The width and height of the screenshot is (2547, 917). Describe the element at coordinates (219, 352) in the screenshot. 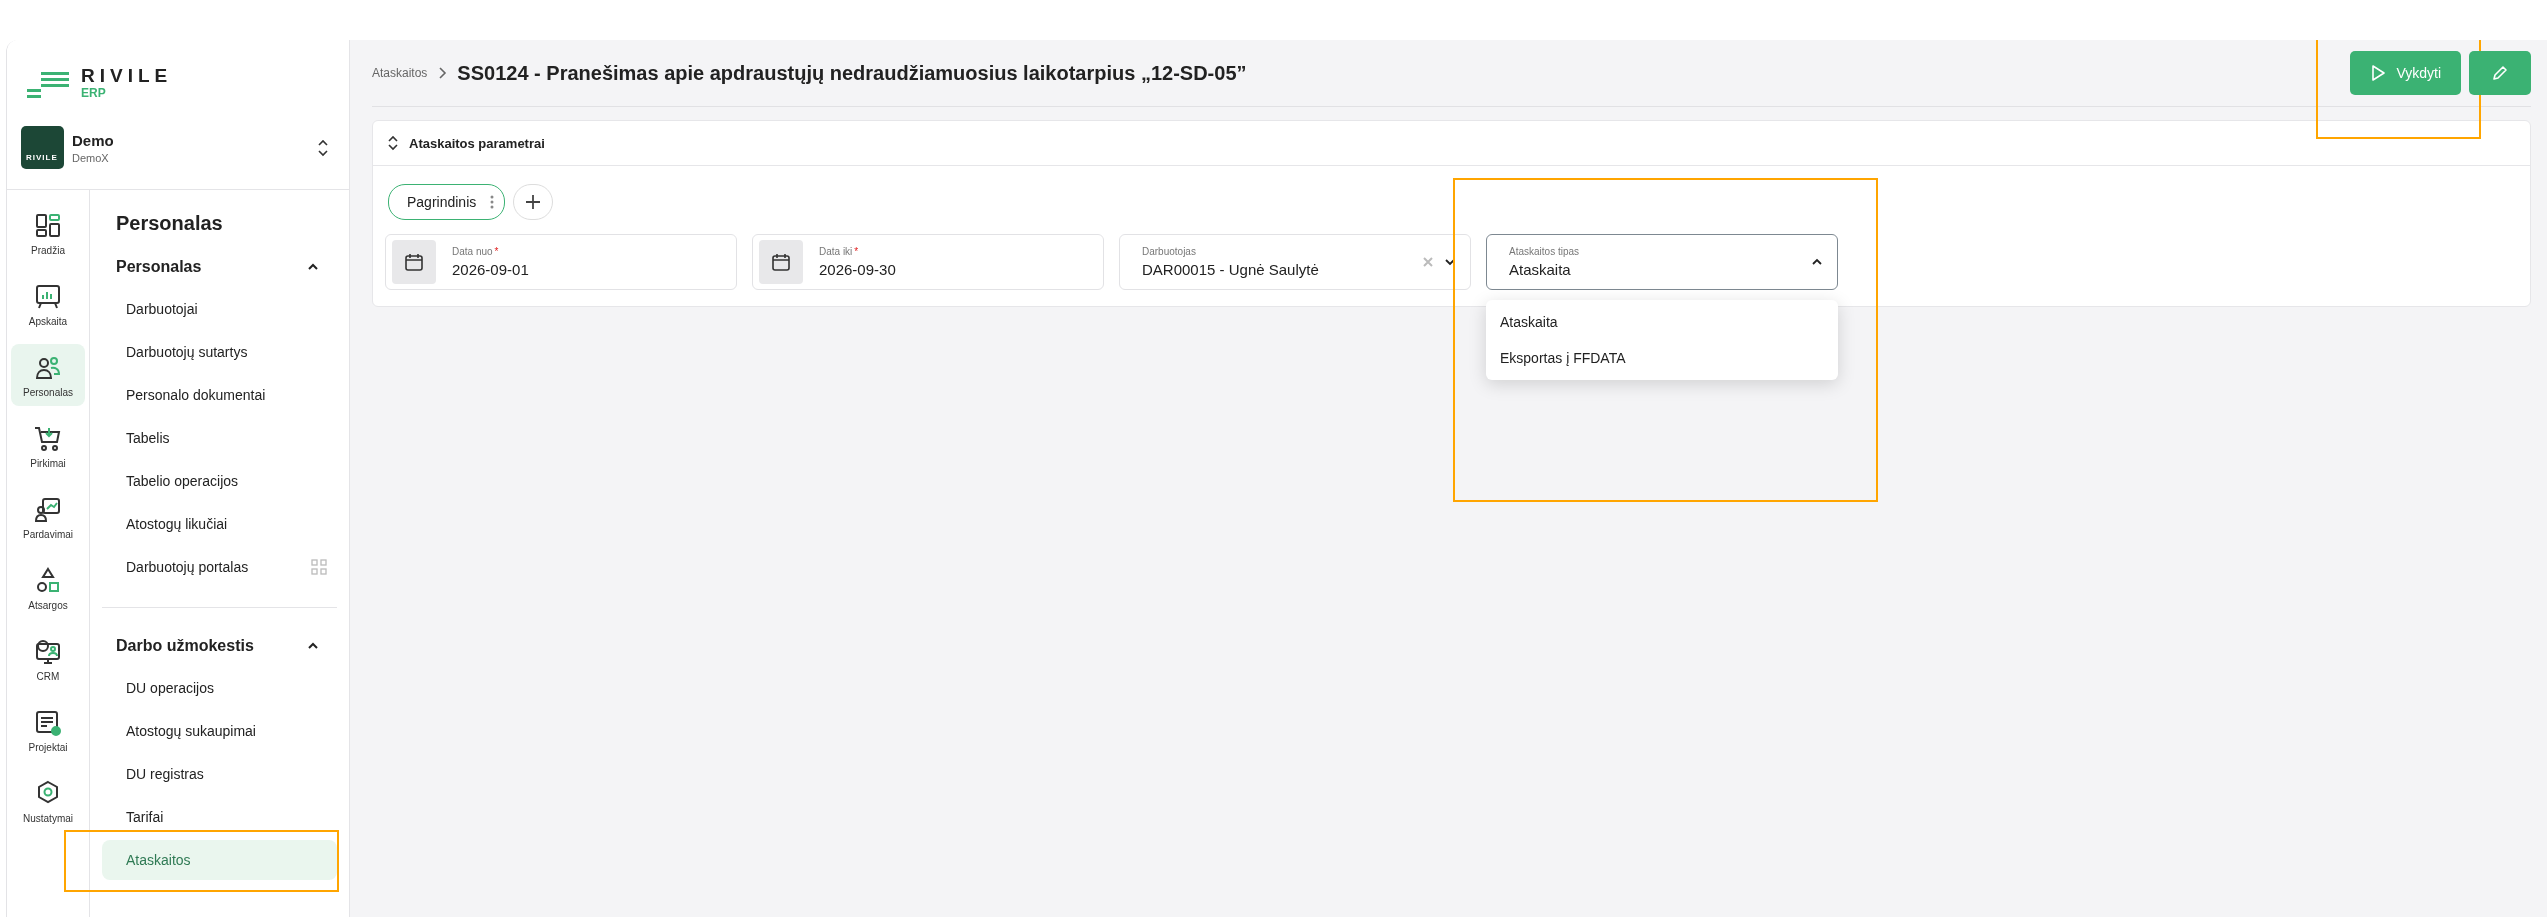

I see `nav-item: Darbuotojų sutartys` at that location.